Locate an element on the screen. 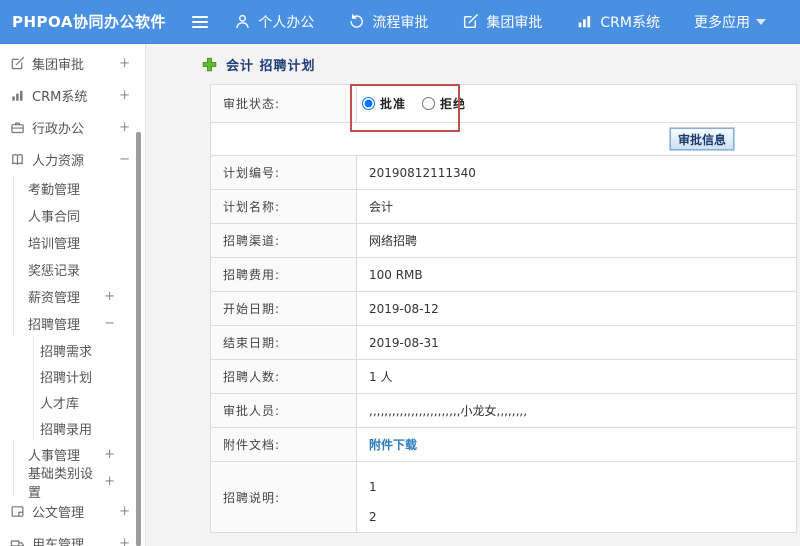 The width and height of the screenshot is (800, 546). nav-item-label: 流程审批 is located at coordinates (400, 22).